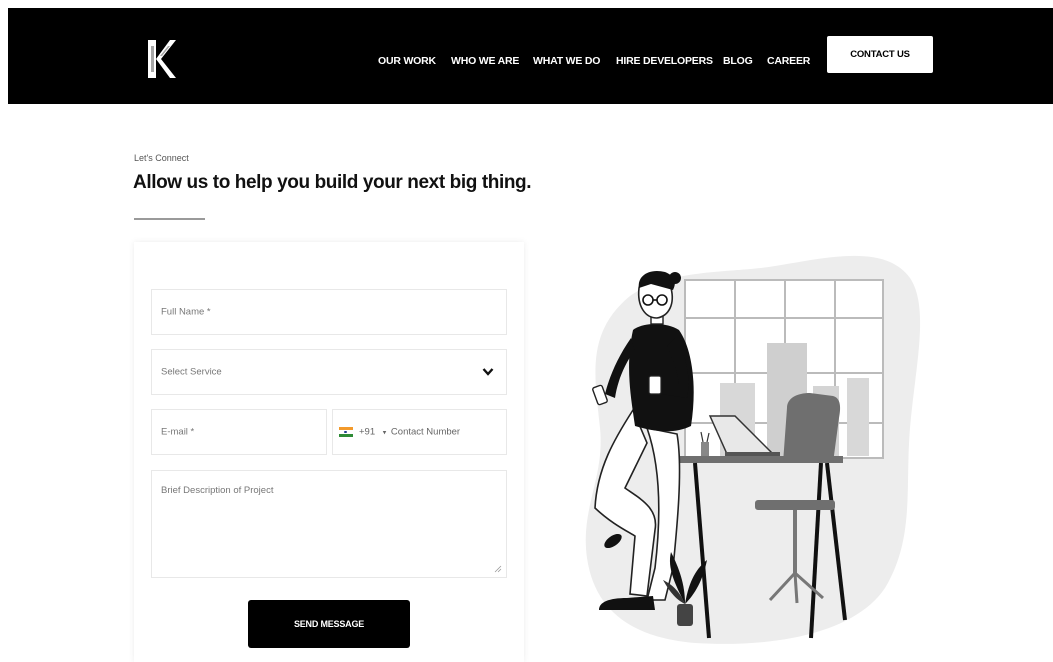  Describe the element at coordinates (346, 432) in the screenshot. I see `india-flag-icon` at that location.